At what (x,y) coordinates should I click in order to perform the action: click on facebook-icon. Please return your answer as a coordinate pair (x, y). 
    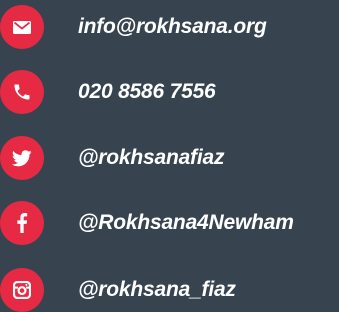
    Looking at the image, I should click on (22, 223).